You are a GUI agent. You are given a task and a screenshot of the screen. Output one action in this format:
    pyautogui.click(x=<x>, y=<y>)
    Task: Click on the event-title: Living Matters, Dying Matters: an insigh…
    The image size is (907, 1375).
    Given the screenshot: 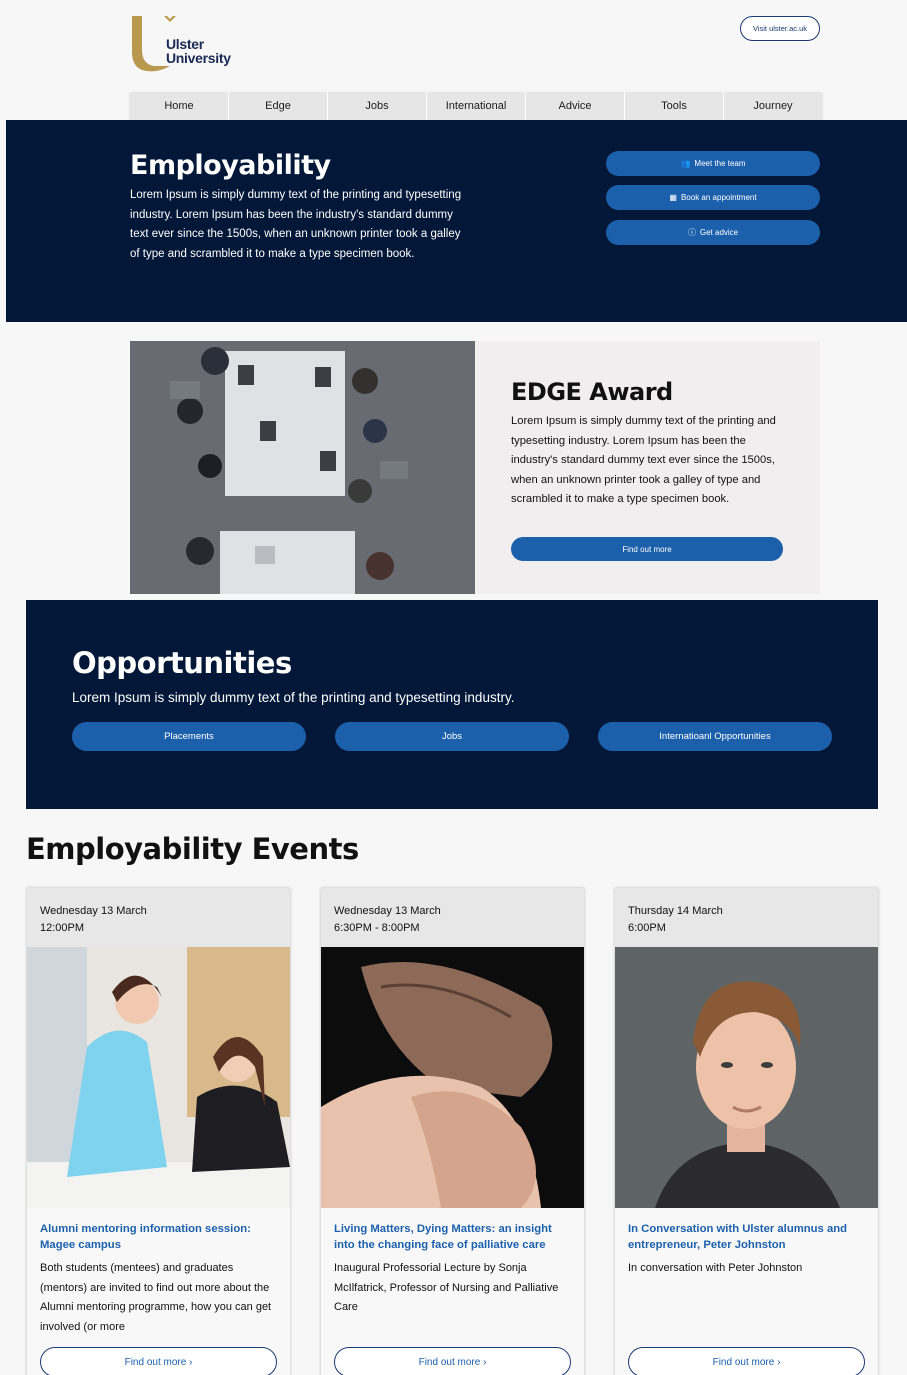 What is the action you would take?
    pyautogui.click(x=454, y=1237)
    